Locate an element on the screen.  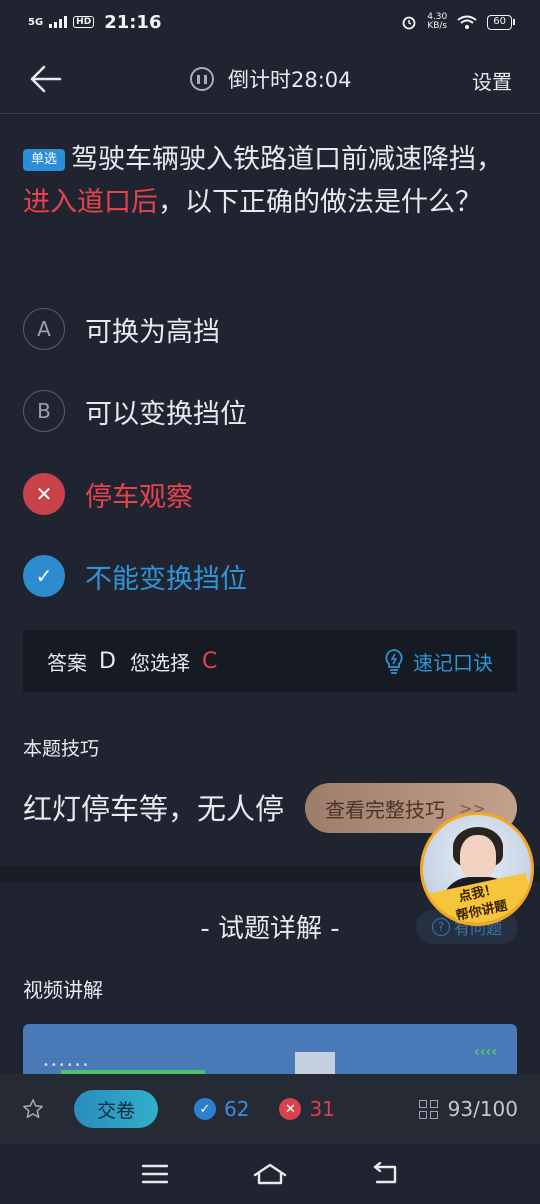
status-time: 21:16 is located at coordinates (133, 22).